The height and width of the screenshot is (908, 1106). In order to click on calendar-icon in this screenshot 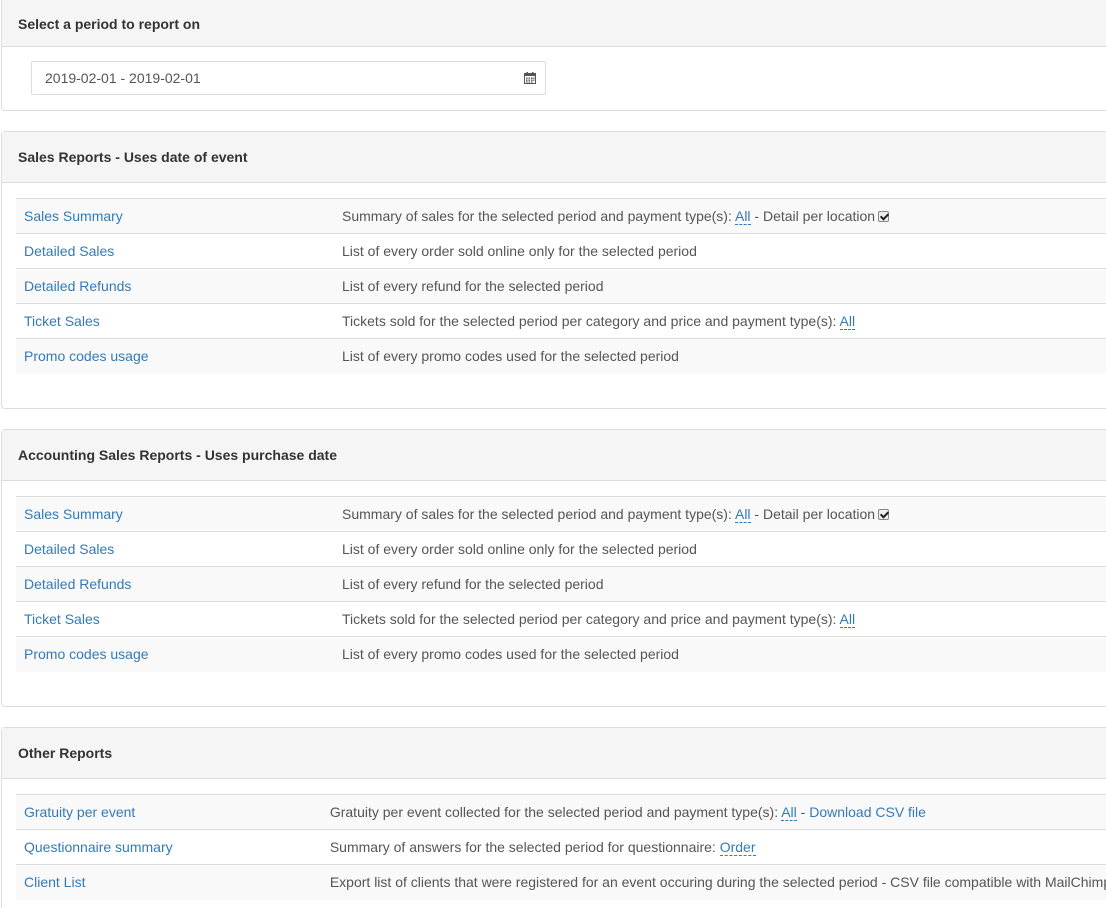, I will do `click(530, 78)`.